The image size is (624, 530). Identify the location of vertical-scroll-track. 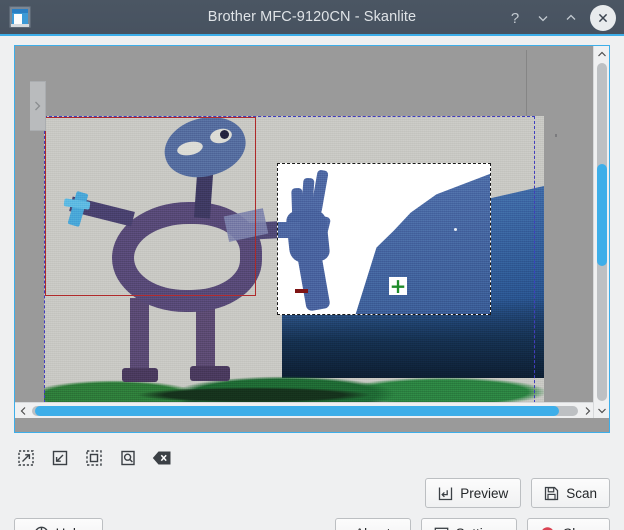
(601, 232).